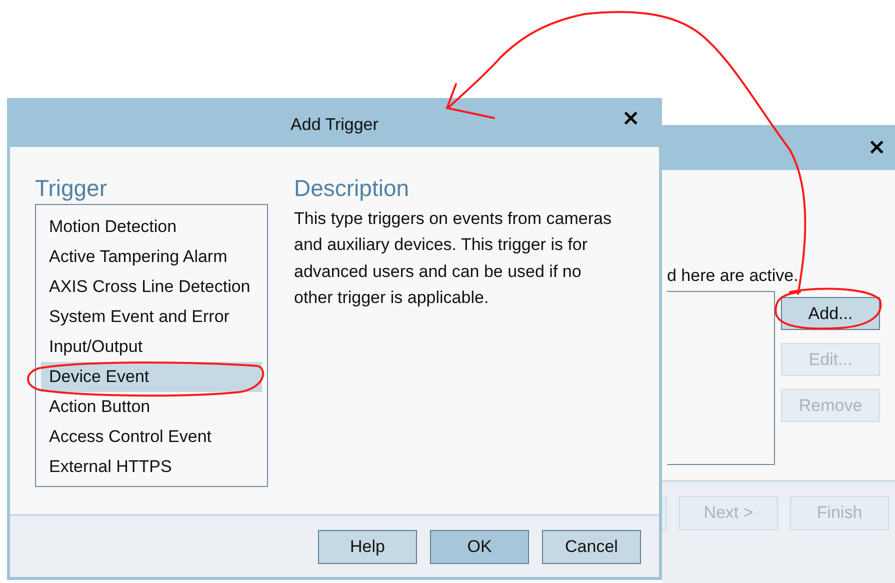 This screenshot has height=583, width=895. Describe the element at coordinates (151, 377) in the screenshot. I see `list-item: Device Event` at that location.